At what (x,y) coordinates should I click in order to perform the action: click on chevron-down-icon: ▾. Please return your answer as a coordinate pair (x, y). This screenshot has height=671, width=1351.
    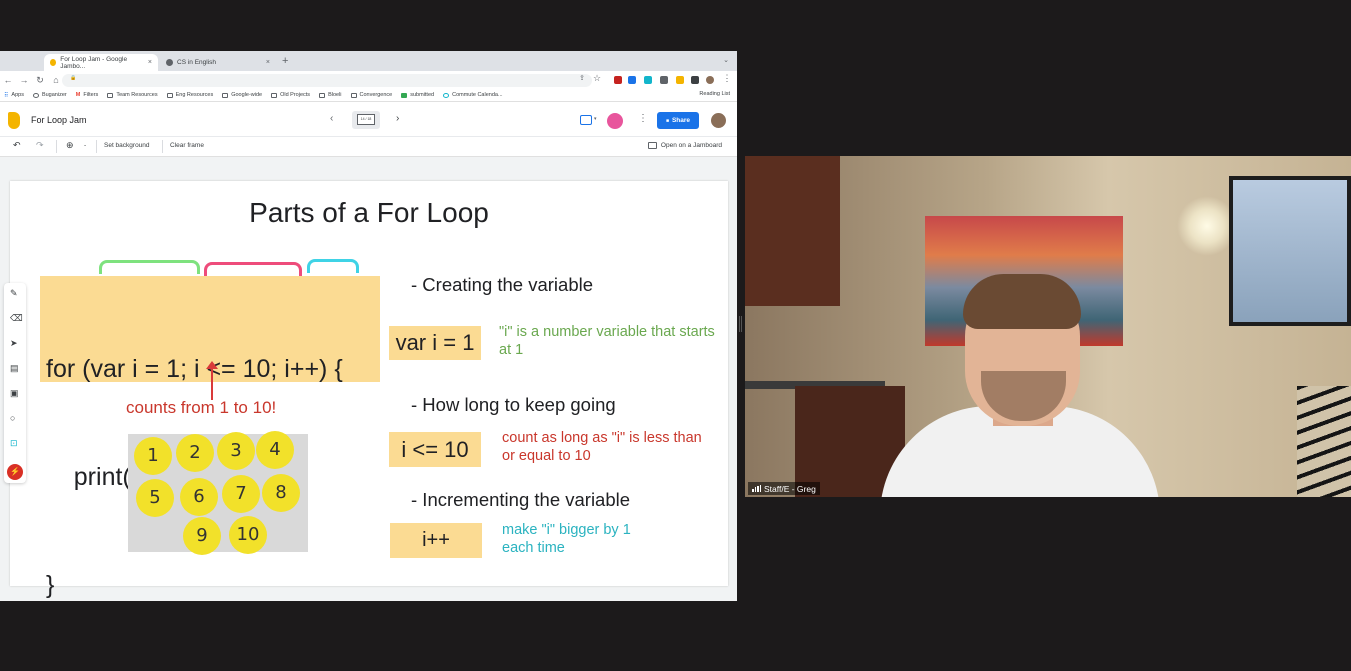
    Looking at the image, I should click on (595, 119).